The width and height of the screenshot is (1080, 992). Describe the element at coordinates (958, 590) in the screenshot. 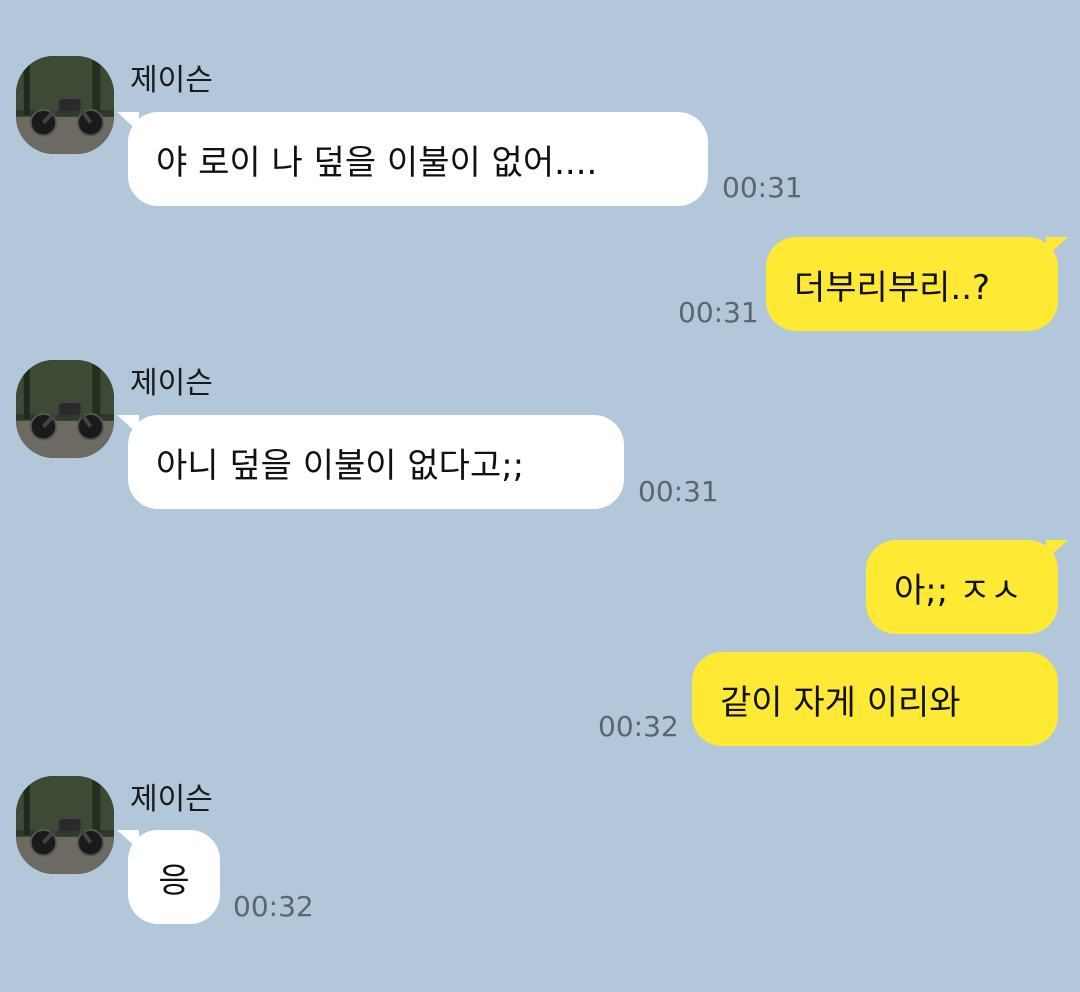

I see `message-text: 아;; ㅈㅅ` at that location.